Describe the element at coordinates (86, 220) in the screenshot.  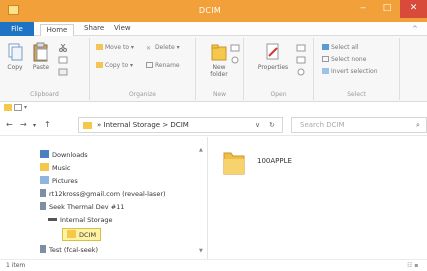
I see `tree-item-label: Internal Storage` at that location.